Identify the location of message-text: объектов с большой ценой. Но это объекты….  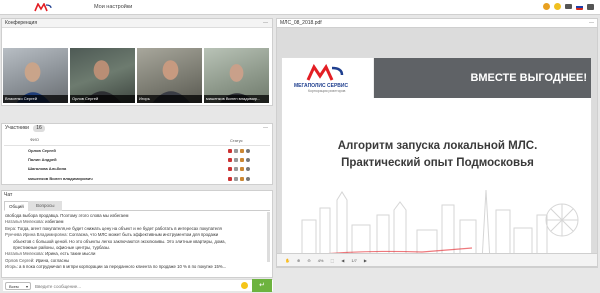
(119, 241).